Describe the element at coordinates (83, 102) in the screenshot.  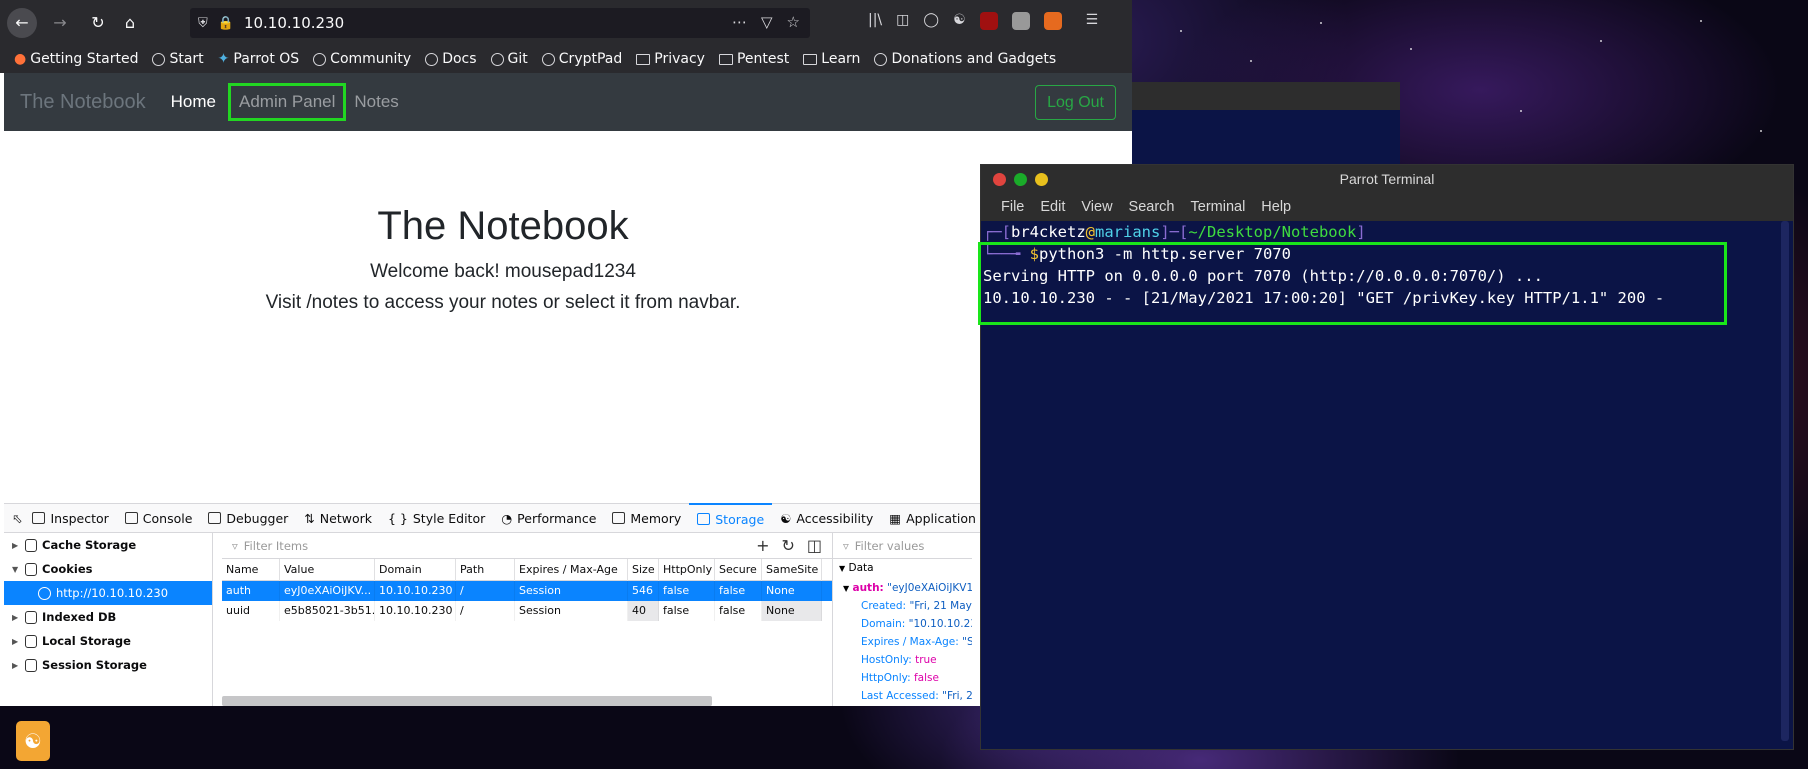
I see `site-brand: The Notebook` at that location.